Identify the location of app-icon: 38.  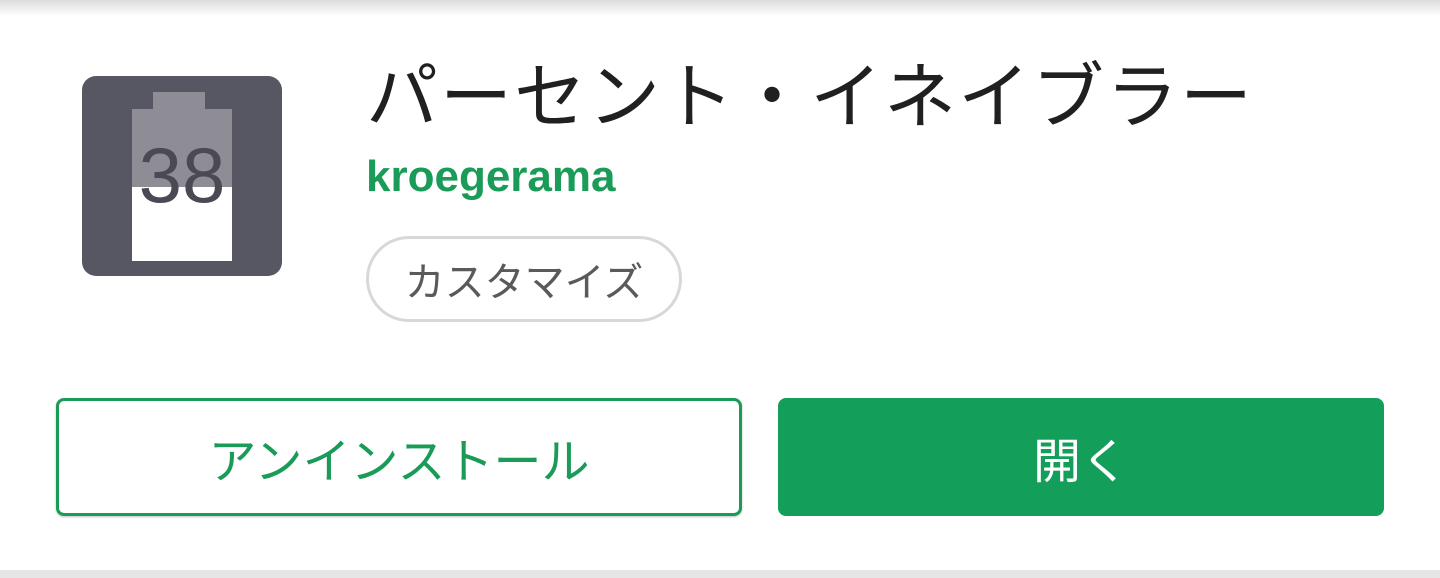
(182, 176).